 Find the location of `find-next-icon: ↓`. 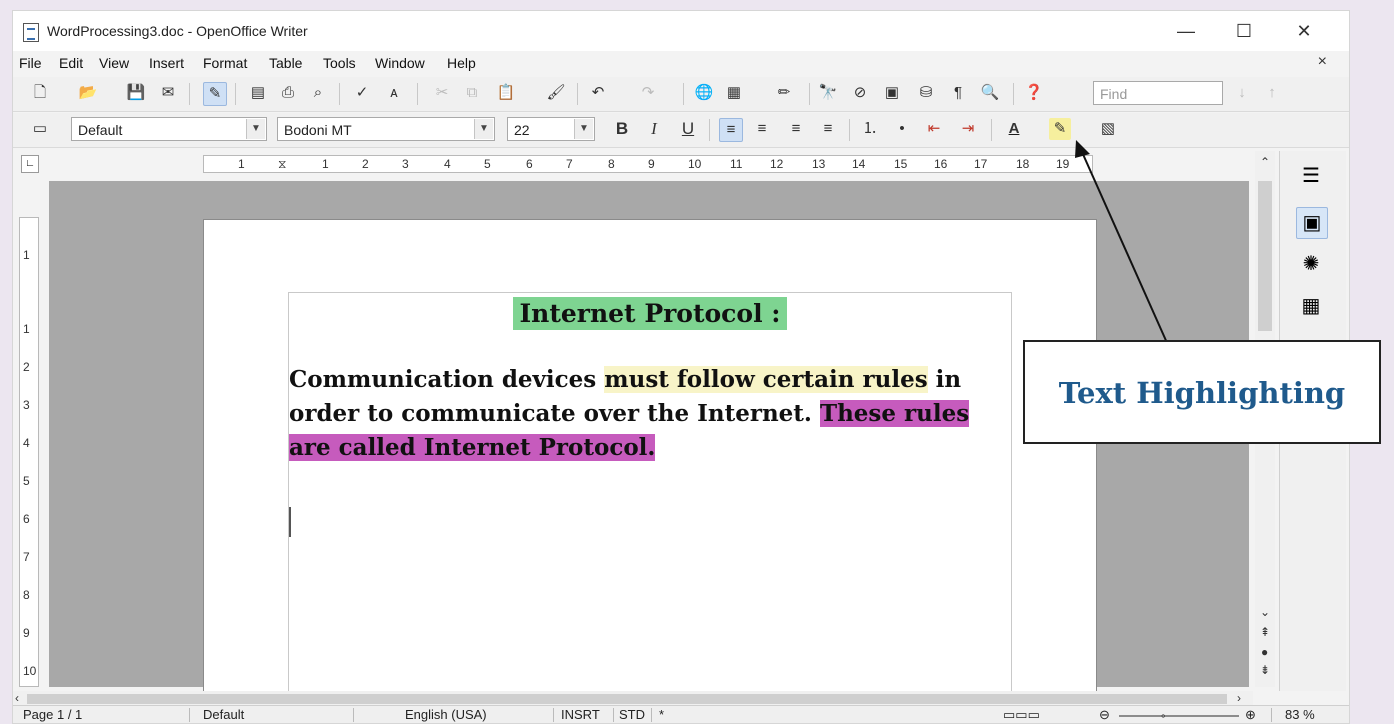

find-next-icon: ↓ is located at coordinates (1242, 93).